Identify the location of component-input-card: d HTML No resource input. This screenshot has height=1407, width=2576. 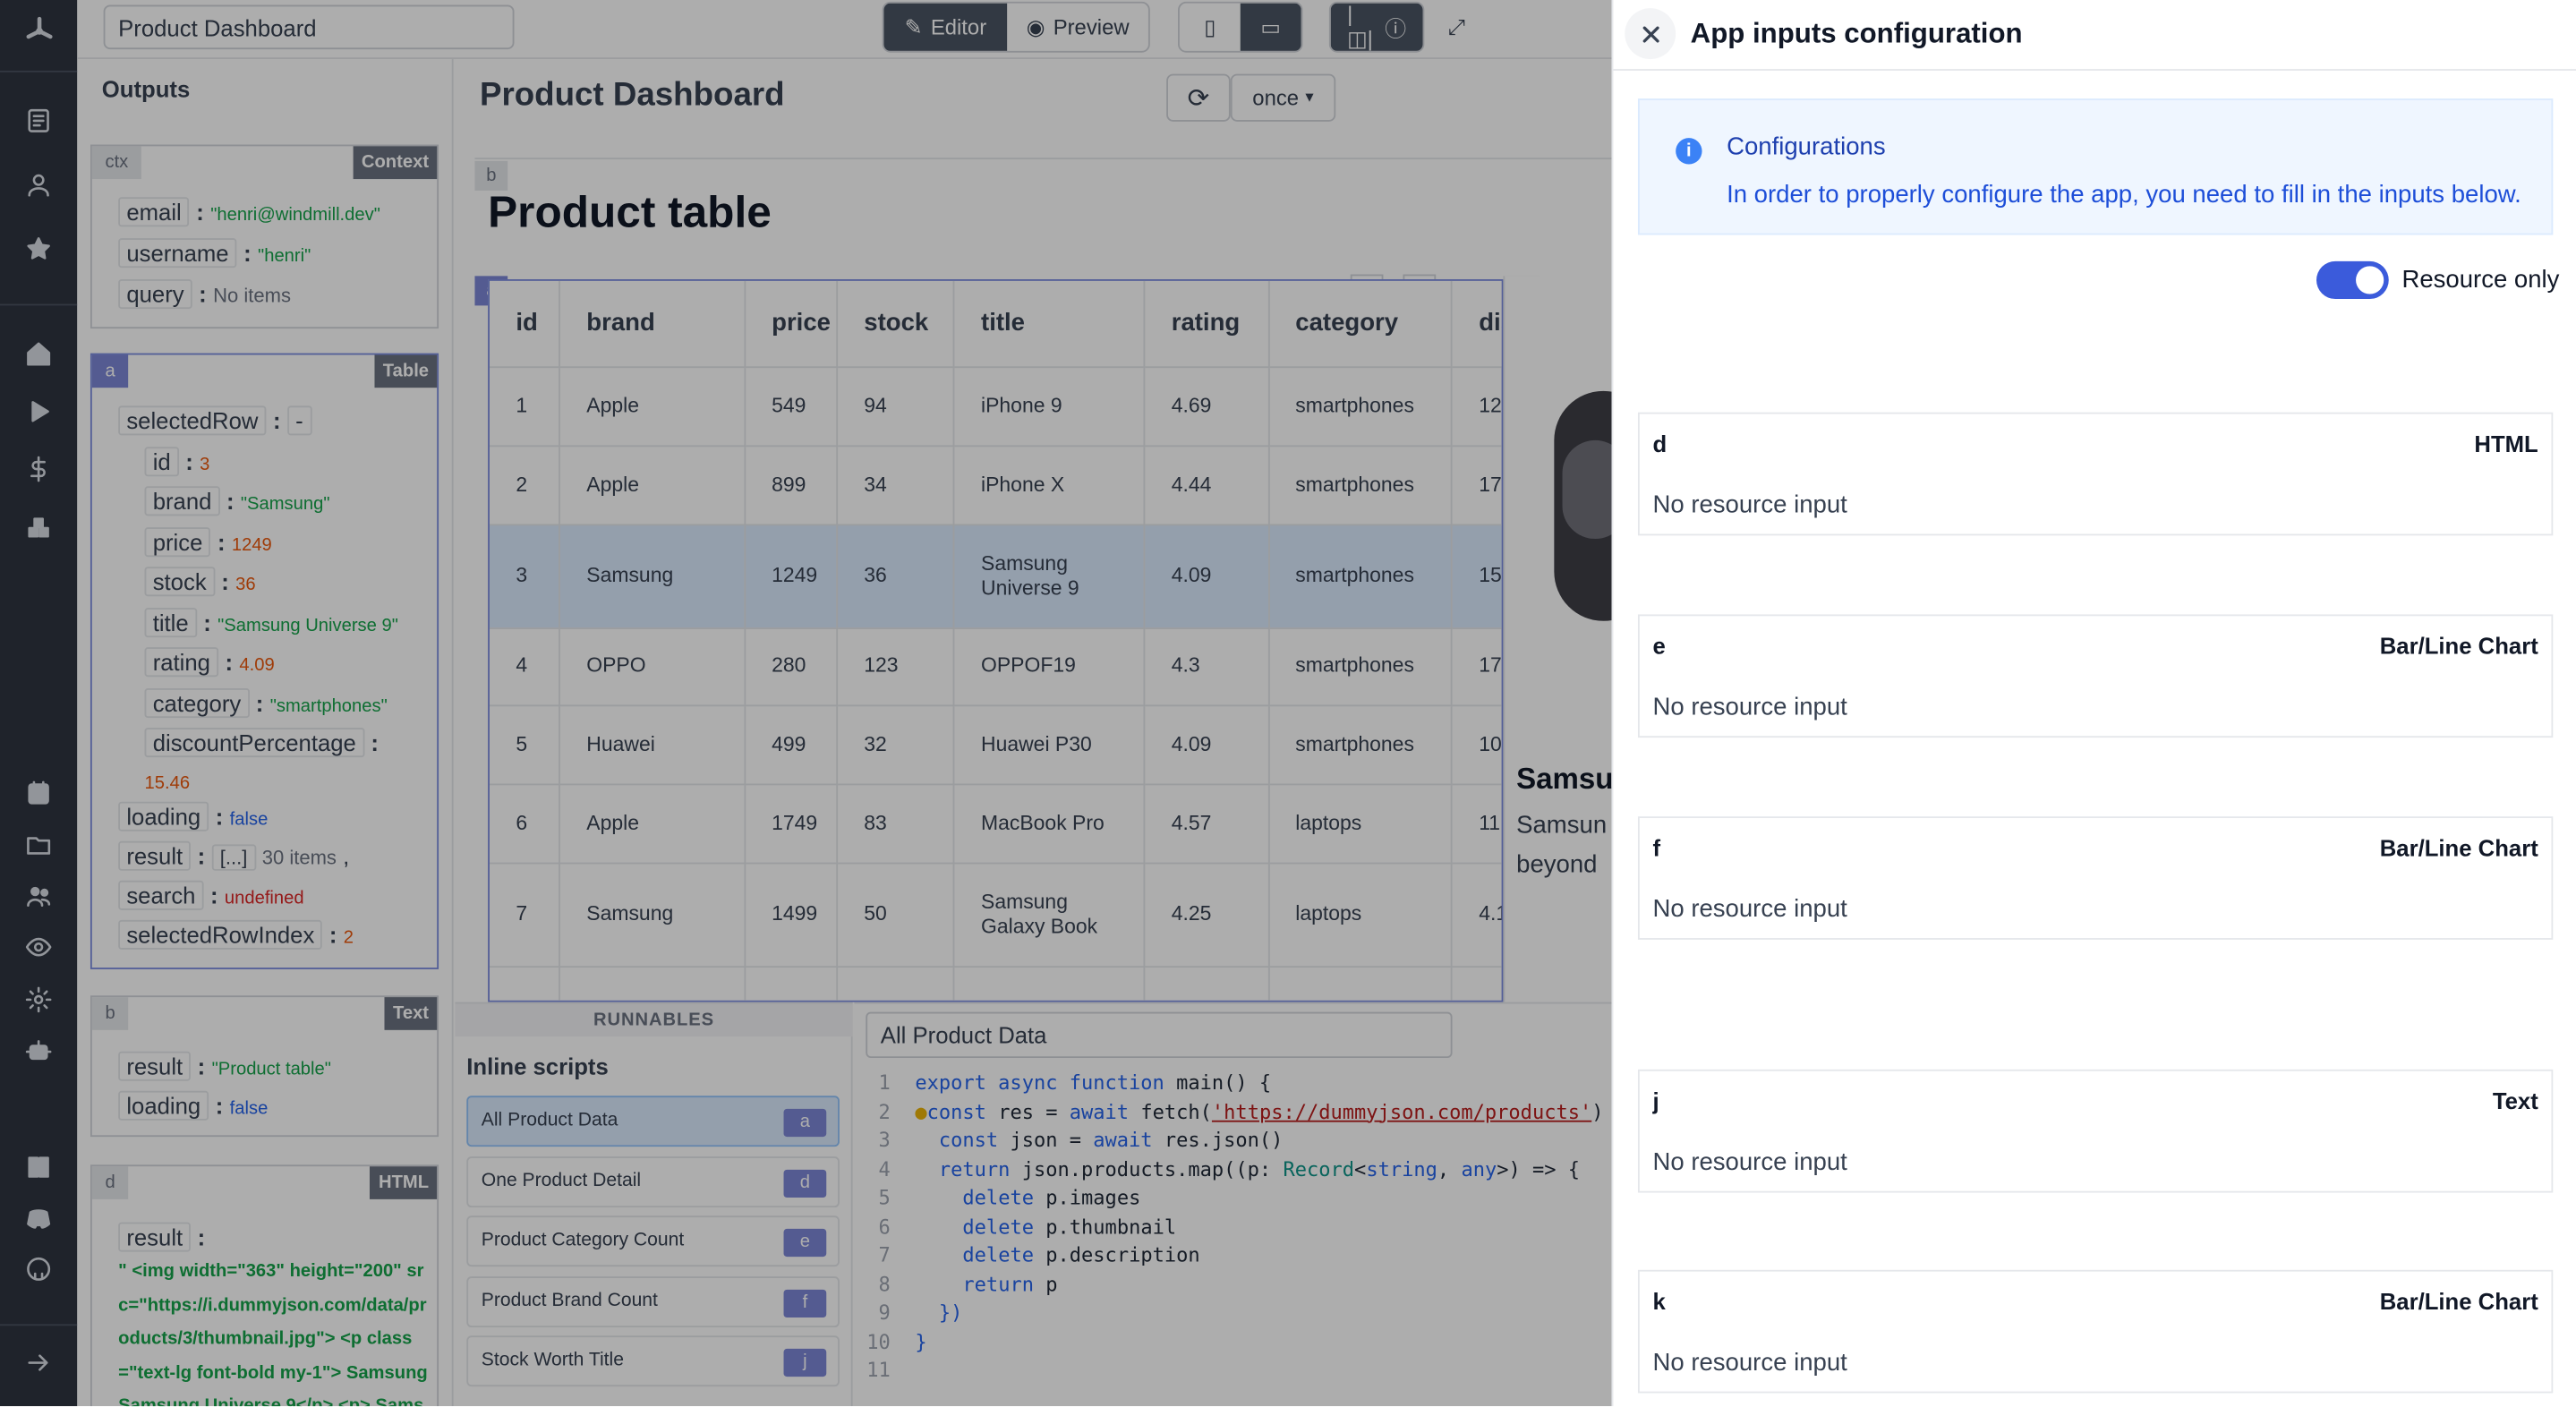
(2095, 474).